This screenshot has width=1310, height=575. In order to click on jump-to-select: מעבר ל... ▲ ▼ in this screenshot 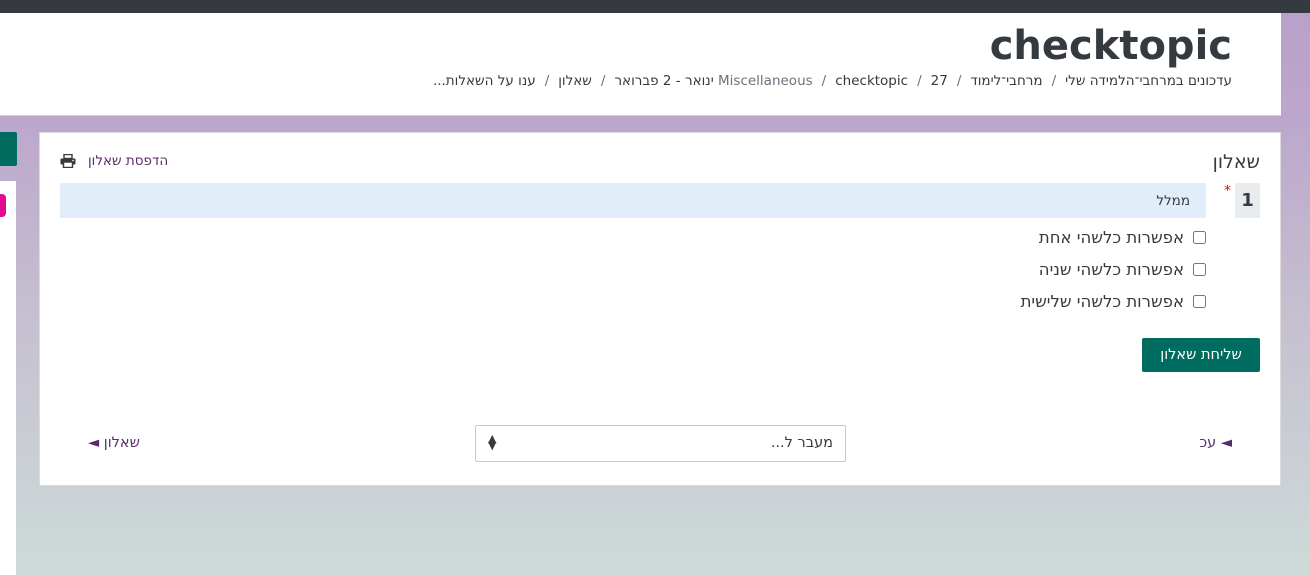, I will do `click(660, 443)`.